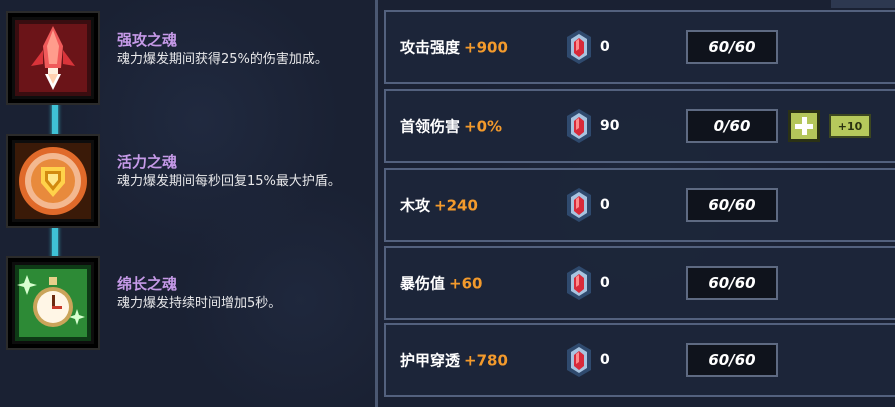 The height and width of the screenshot is (407, 895). Describe the element at coordinates (53, 58) in the screenshot. I see `red-rocket-icon` at that location.